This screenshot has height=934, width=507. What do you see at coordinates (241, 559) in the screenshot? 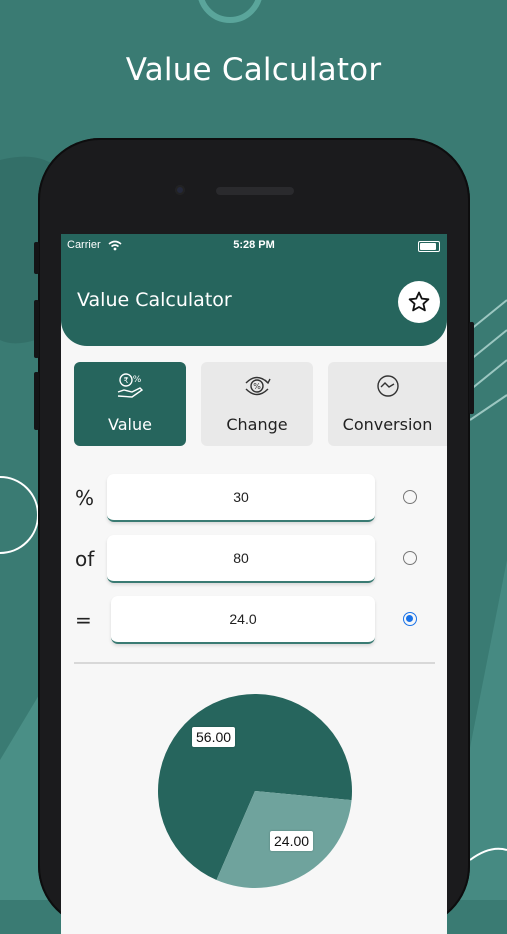
I see `of-input: 80` at bounding box center [241, 559].